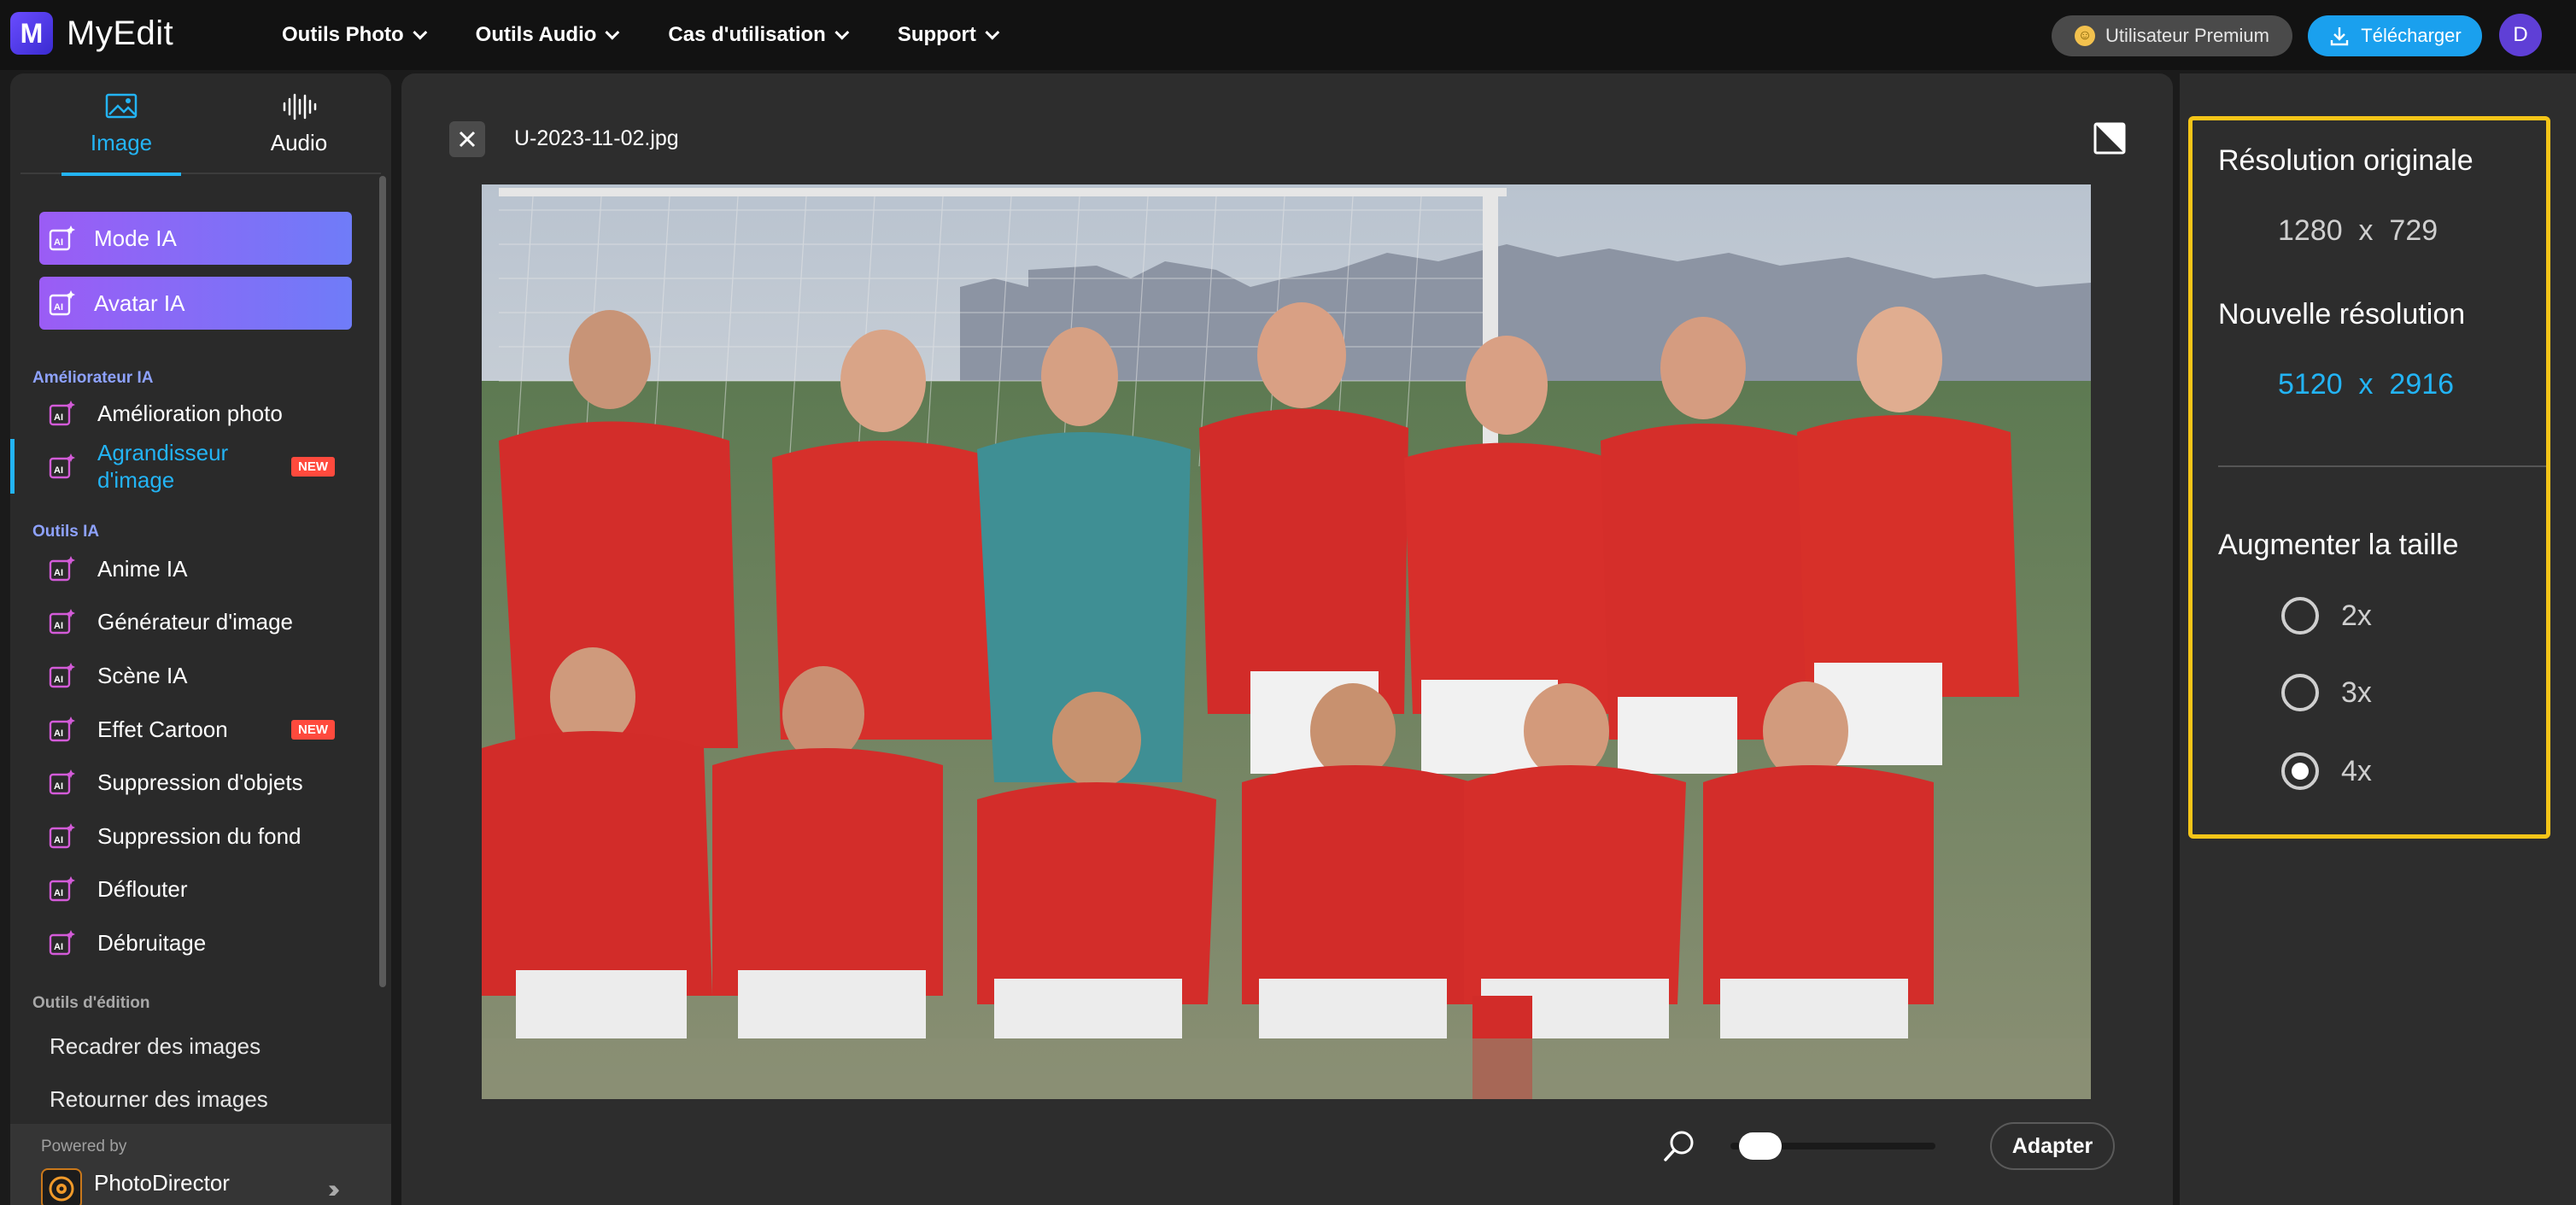  I want to click on new-badge: NEW, so click(313, 730).